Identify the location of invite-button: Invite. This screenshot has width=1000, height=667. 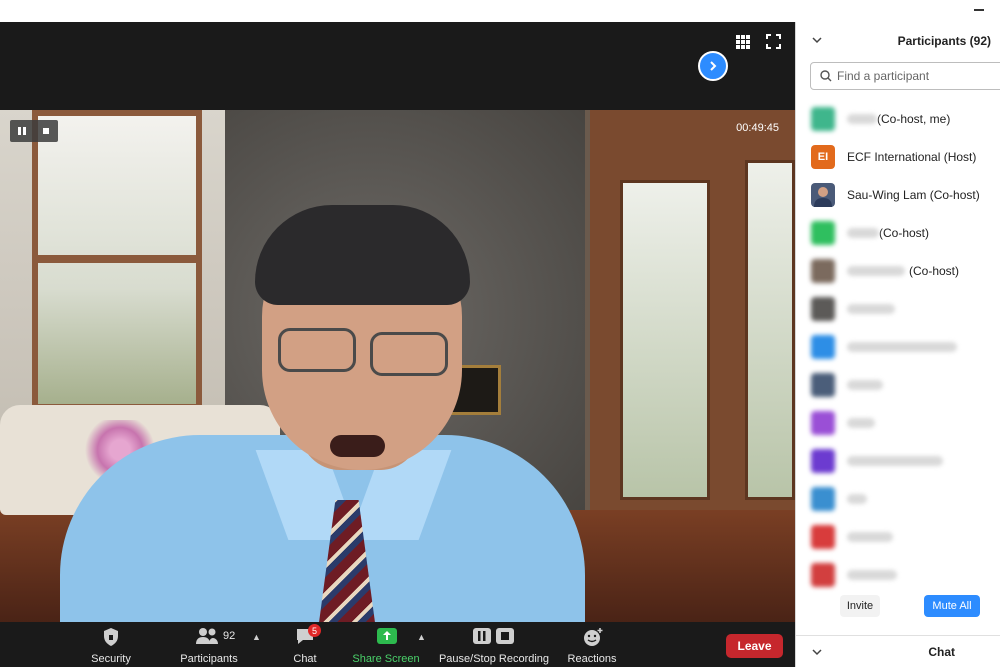
(860, 606).